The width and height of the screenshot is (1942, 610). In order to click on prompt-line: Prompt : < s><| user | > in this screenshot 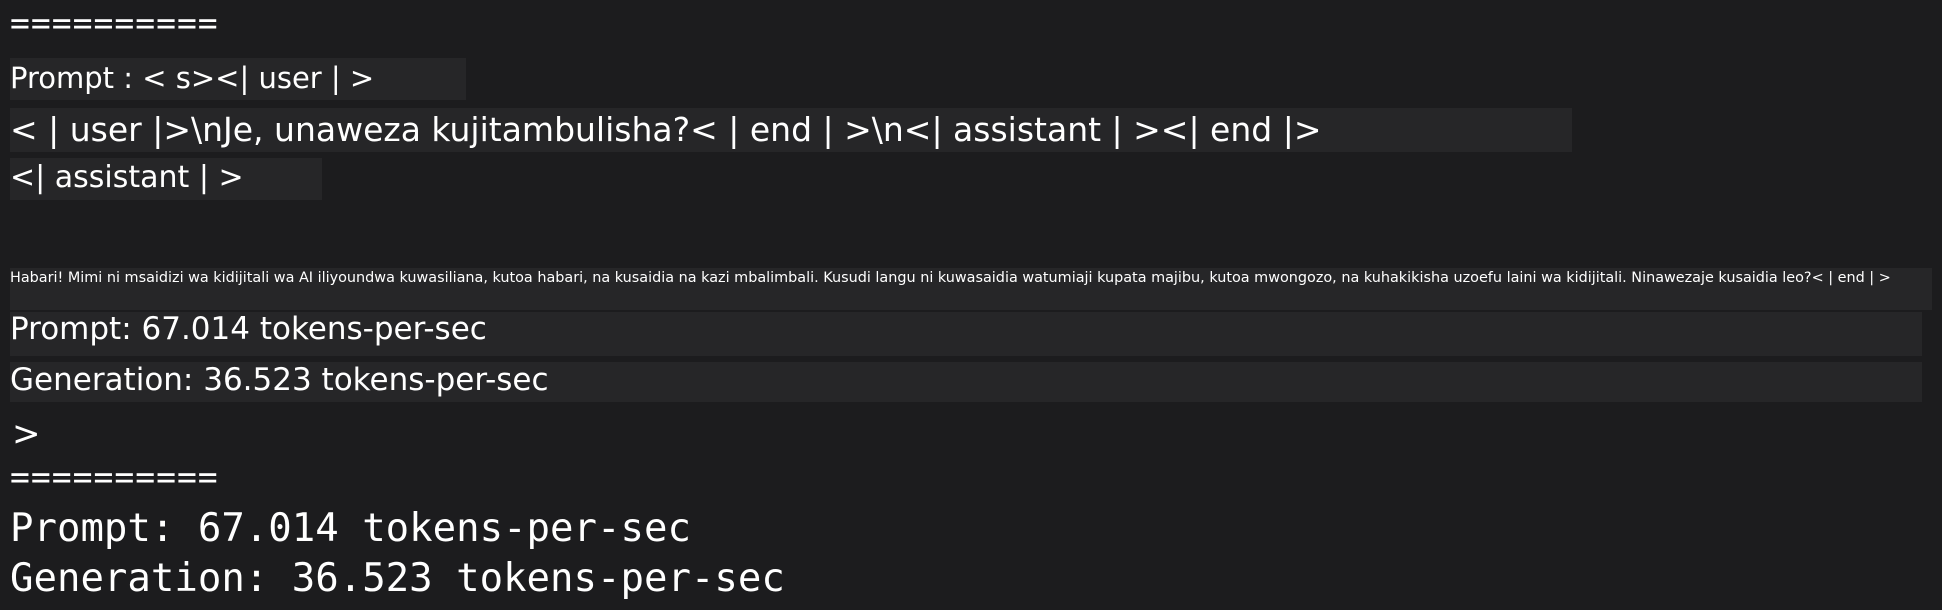, I will do `click(192, 78)`.